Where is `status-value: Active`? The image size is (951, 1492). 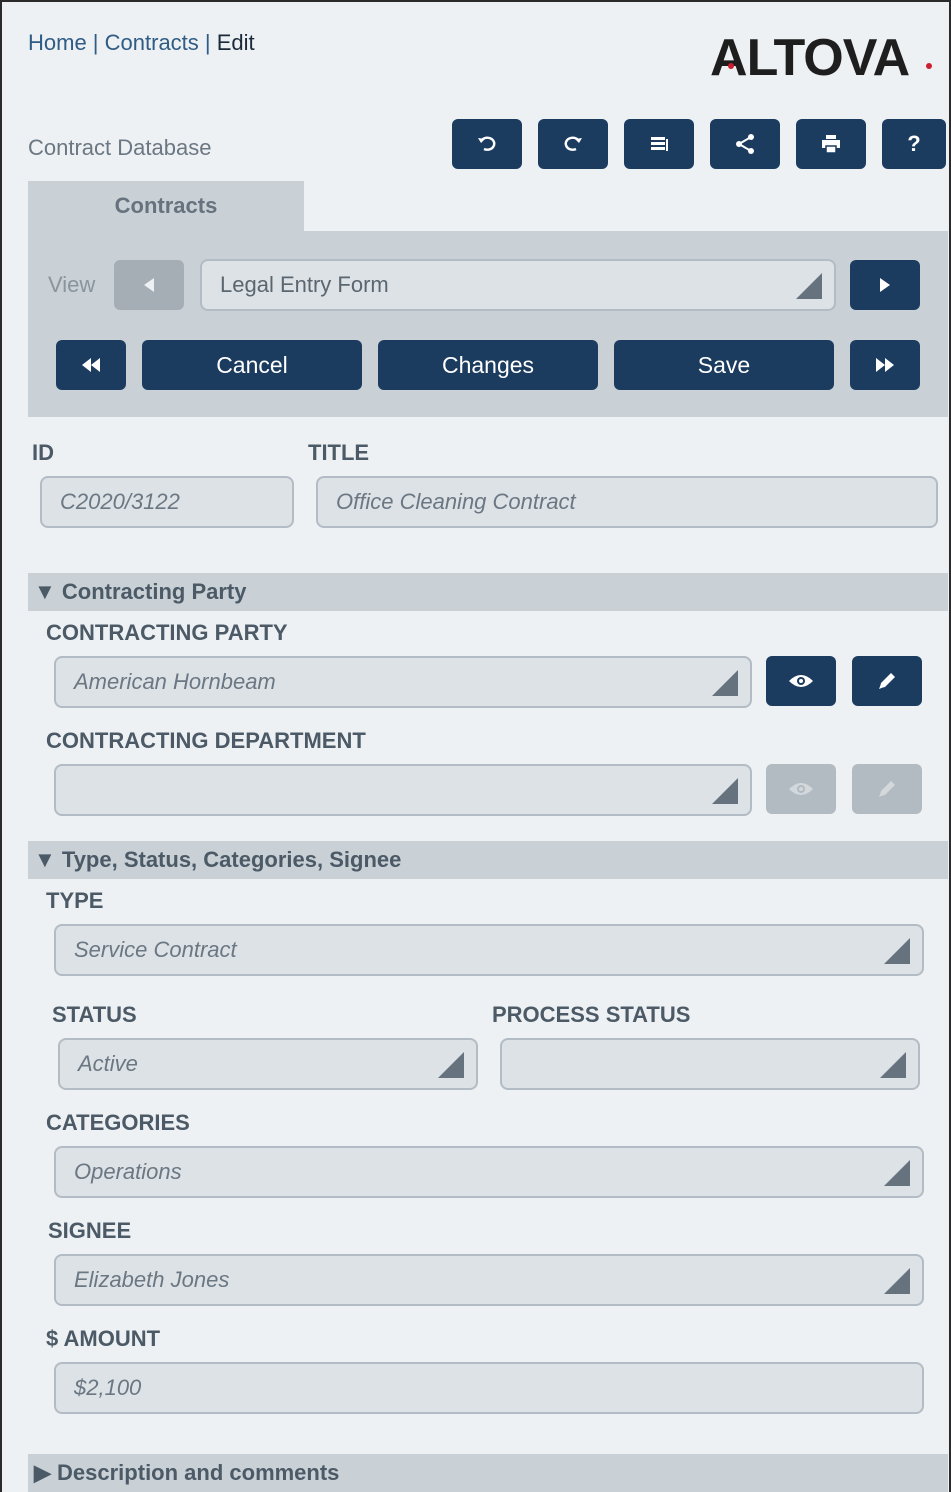 status-value: Active is located at coordinates (108, 1063).